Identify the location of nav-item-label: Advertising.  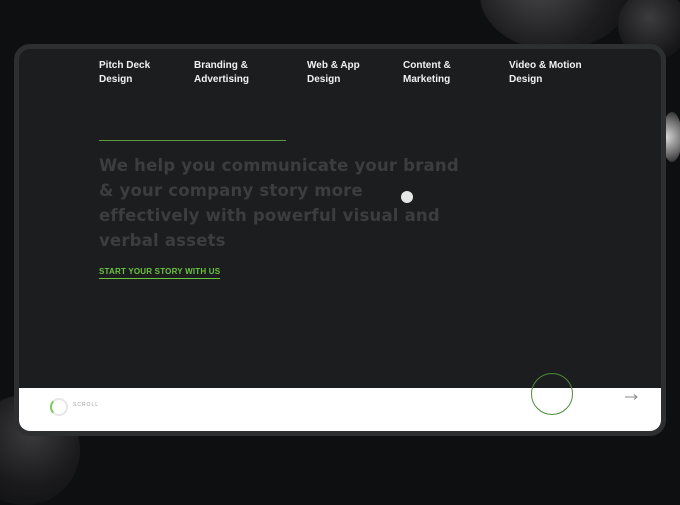
(222, 79).